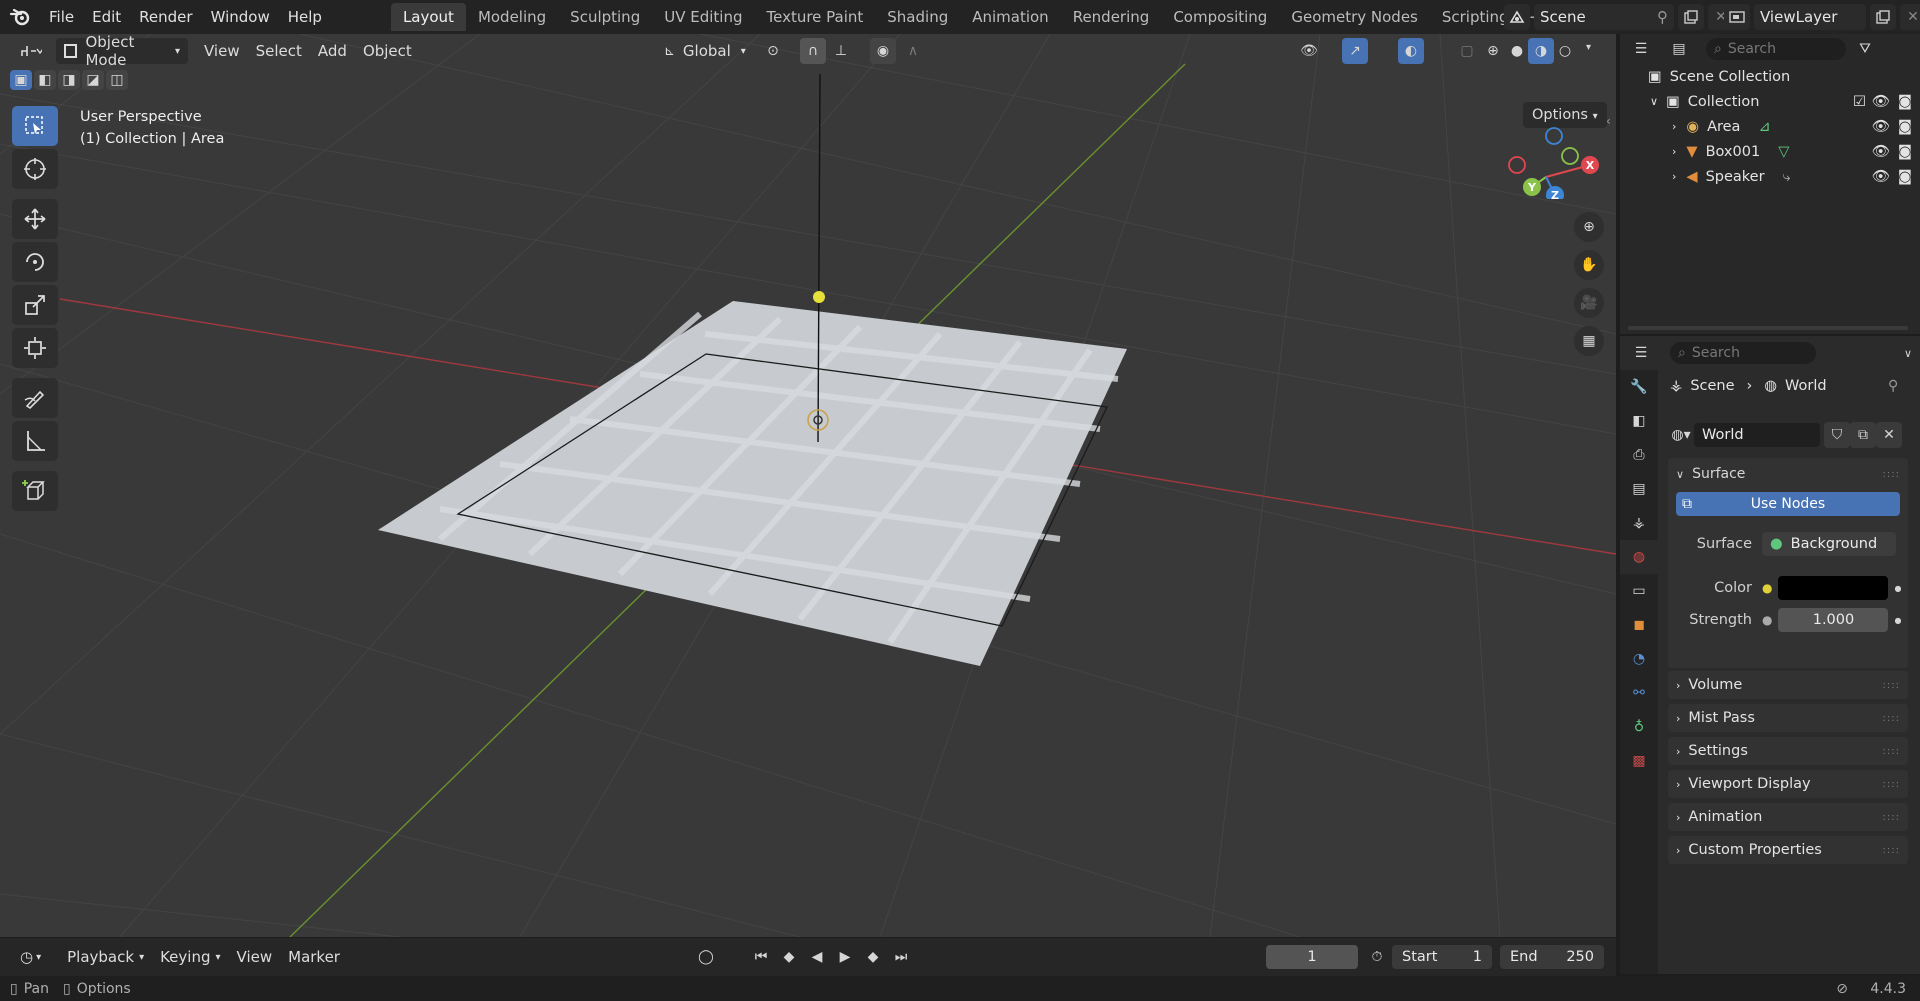 Image resolution: width=1920 pixels, height=1001 pixels. Describe the element at coordinates (1639, 659) in the screenshot. I see `physics-tab-icon: ◔` at that location.